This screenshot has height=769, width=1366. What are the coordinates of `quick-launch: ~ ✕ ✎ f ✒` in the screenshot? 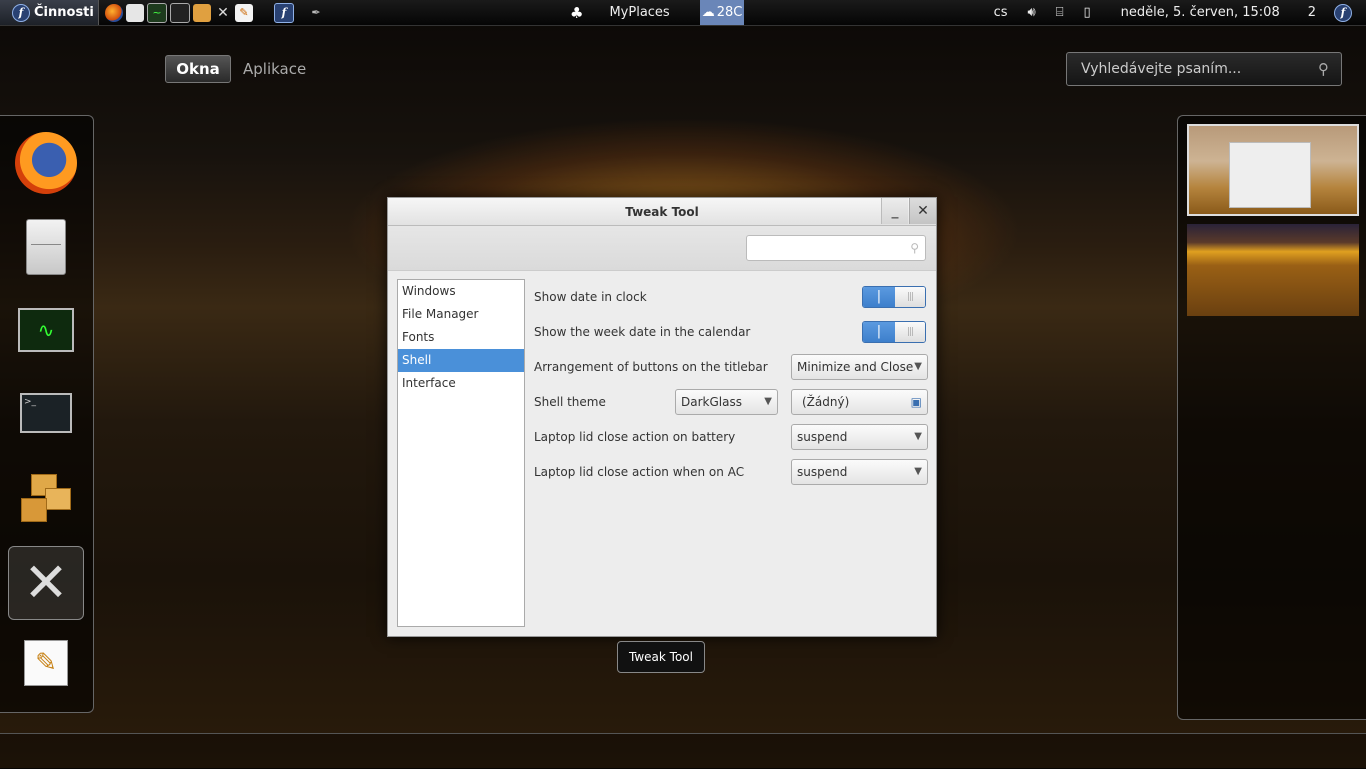 It's located at (215, 12).